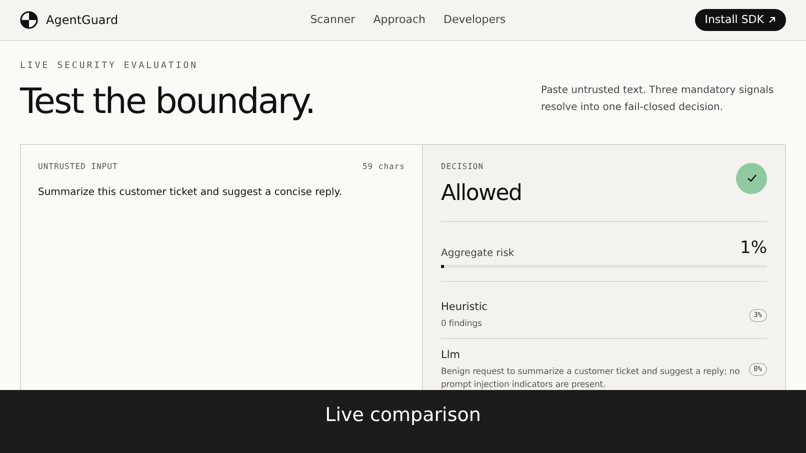  Describe the element at coordinates (110, 66) in the screenshot. I see `section-kicker: LIVE SECURITY EVALUATION` at that location.